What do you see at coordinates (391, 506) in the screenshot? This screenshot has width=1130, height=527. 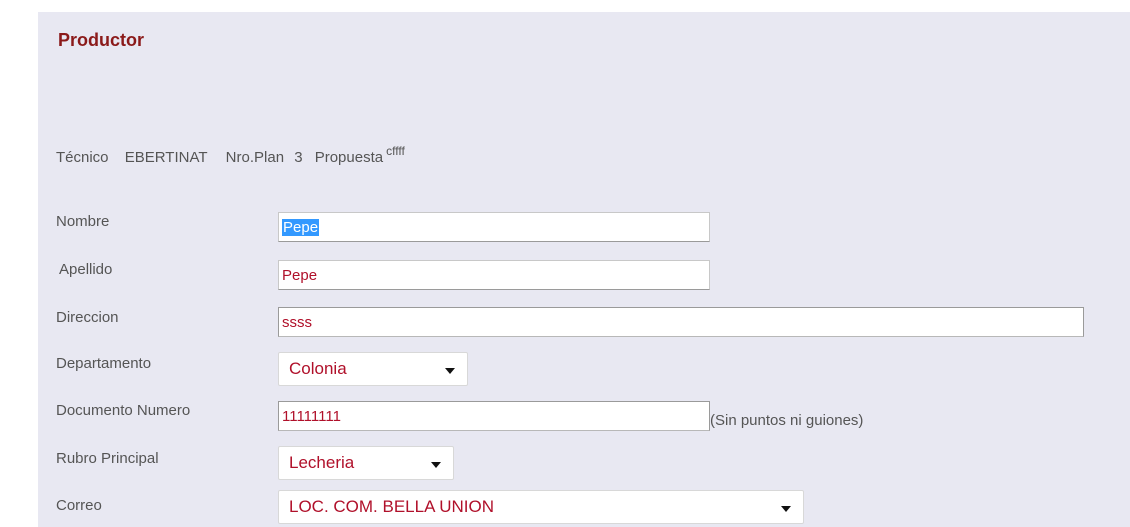 I see `correo-value: LOC. COM. BELLA UNION` at bounding box center [391, 506].